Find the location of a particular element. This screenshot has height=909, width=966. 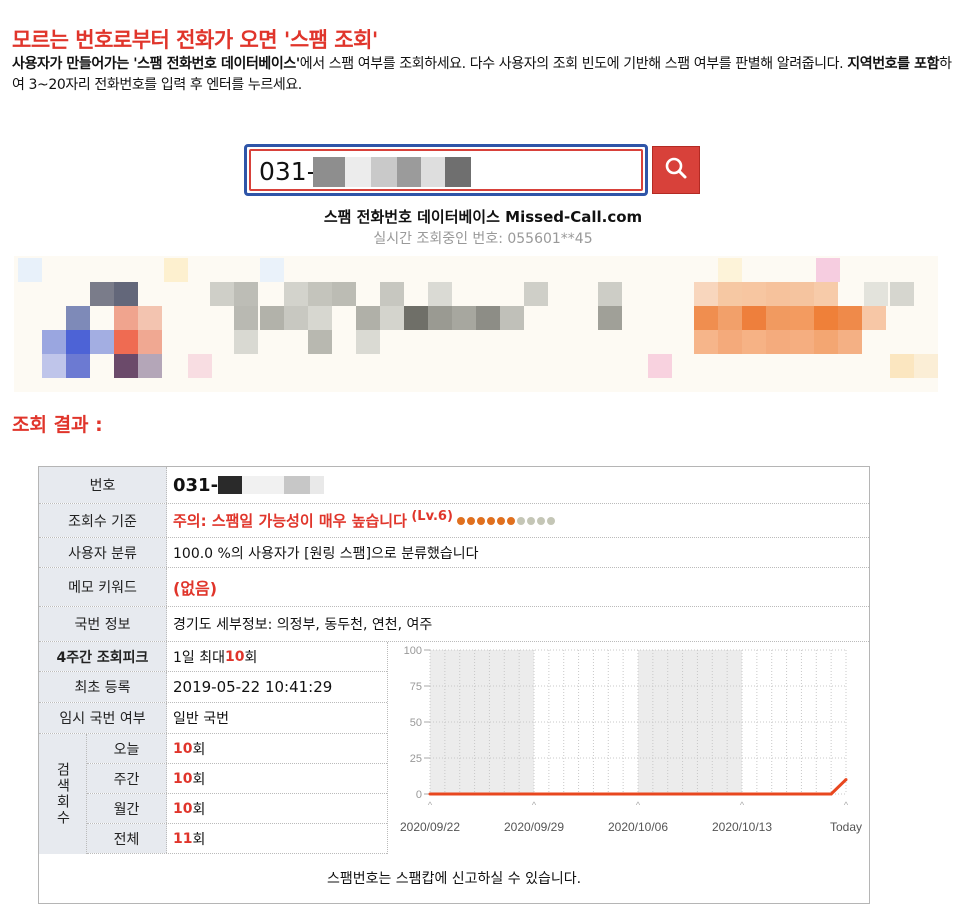

temp-prefix-value: 일반 국번 is located at coordinates (201, 719).